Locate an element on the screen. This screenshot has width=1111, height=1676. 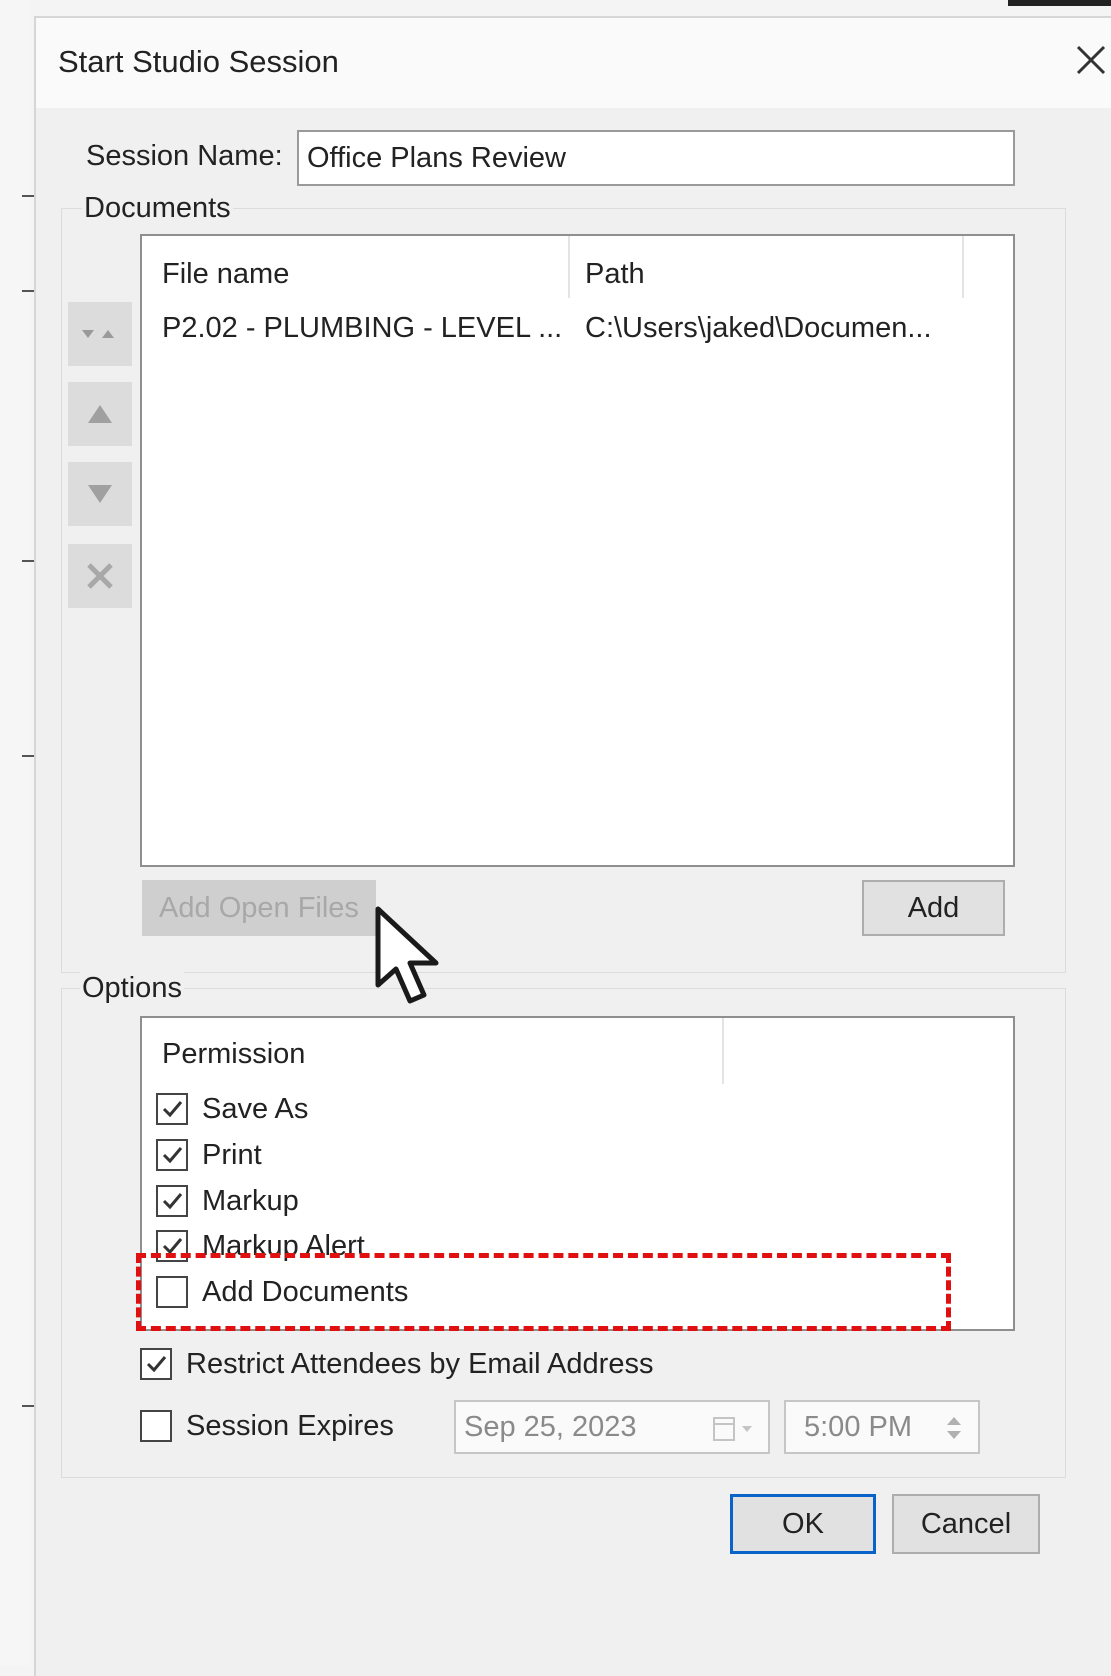
permission-save-as: Save As is located at coordinates (232, 1109).